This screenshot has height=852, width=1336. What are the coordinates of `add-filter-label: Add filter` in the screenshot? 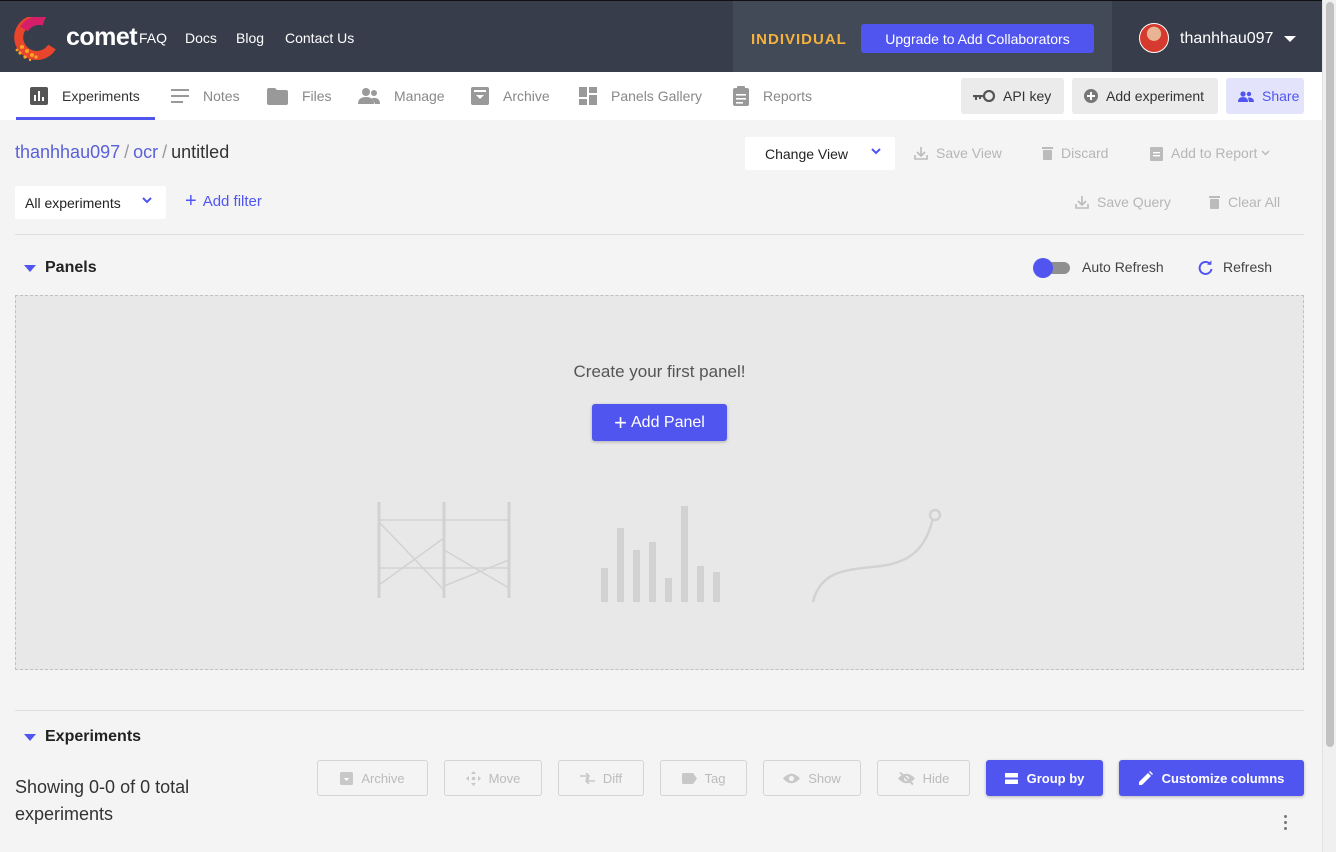 It's located at (232, 201).